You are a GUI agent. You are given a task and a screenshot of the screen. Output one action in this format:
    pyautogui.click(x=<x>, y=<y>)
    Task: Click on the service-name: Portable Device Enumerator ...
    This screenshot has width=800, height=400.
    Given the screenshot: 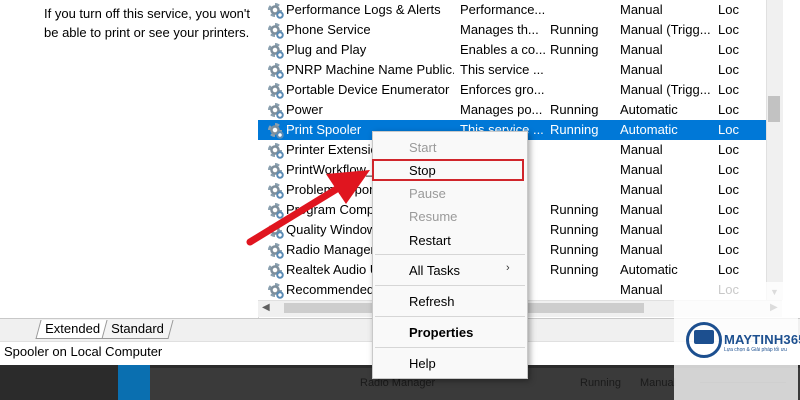 What is the action you would take?
    pyautogui.click(x=370, y=89)
    